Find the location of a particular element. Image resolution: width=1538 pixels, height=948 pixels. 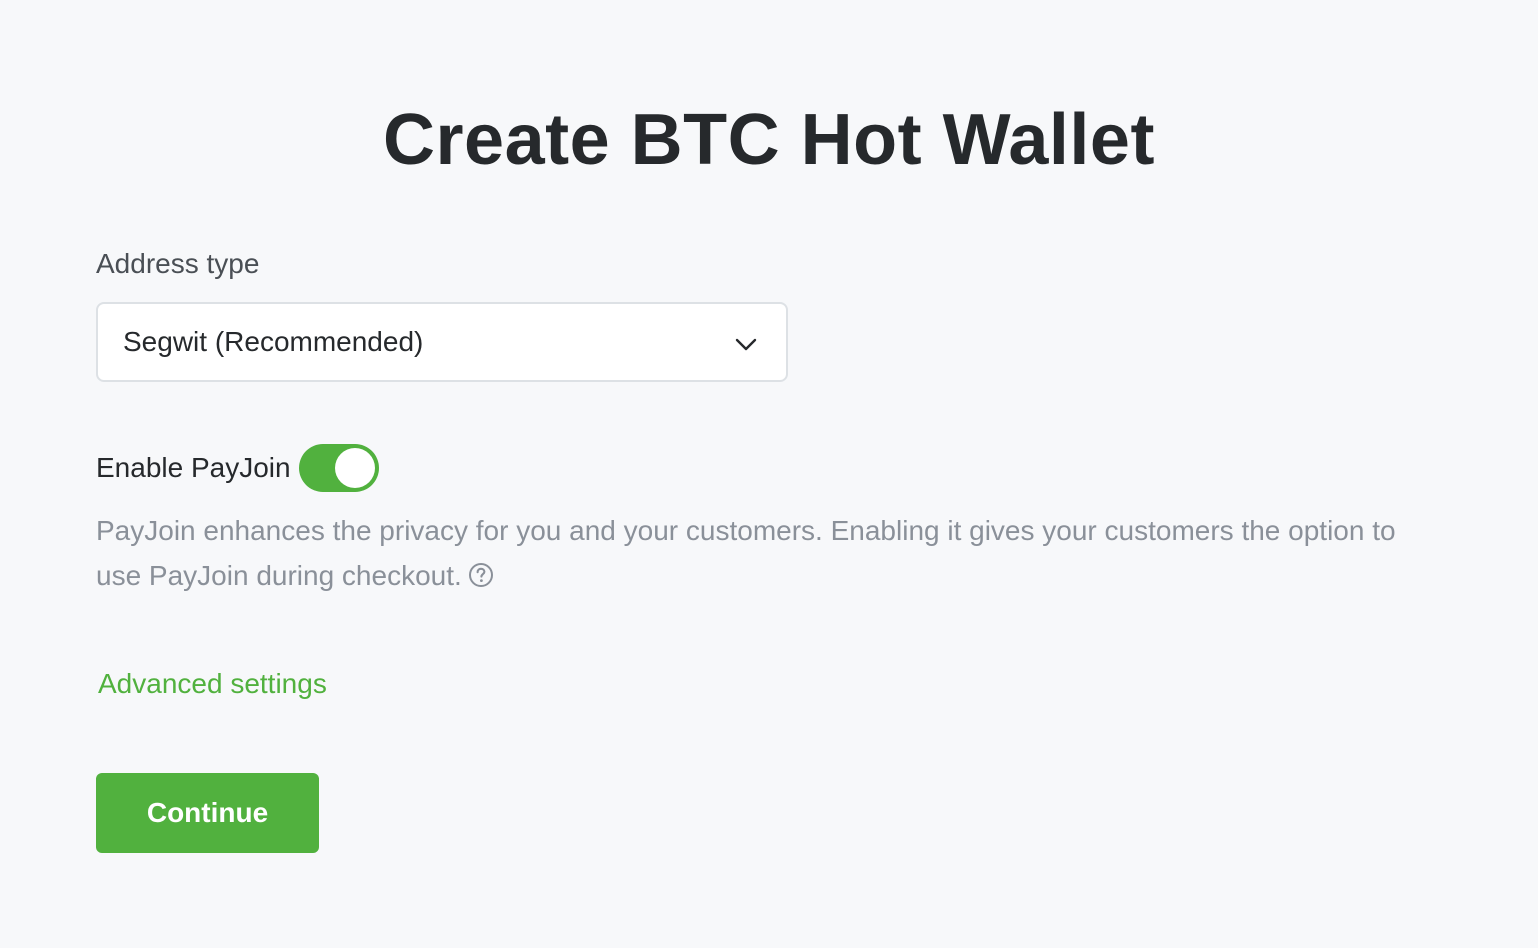

address-type-selected-value: Segwit (Recommended) is located at coordinates (273, 341).